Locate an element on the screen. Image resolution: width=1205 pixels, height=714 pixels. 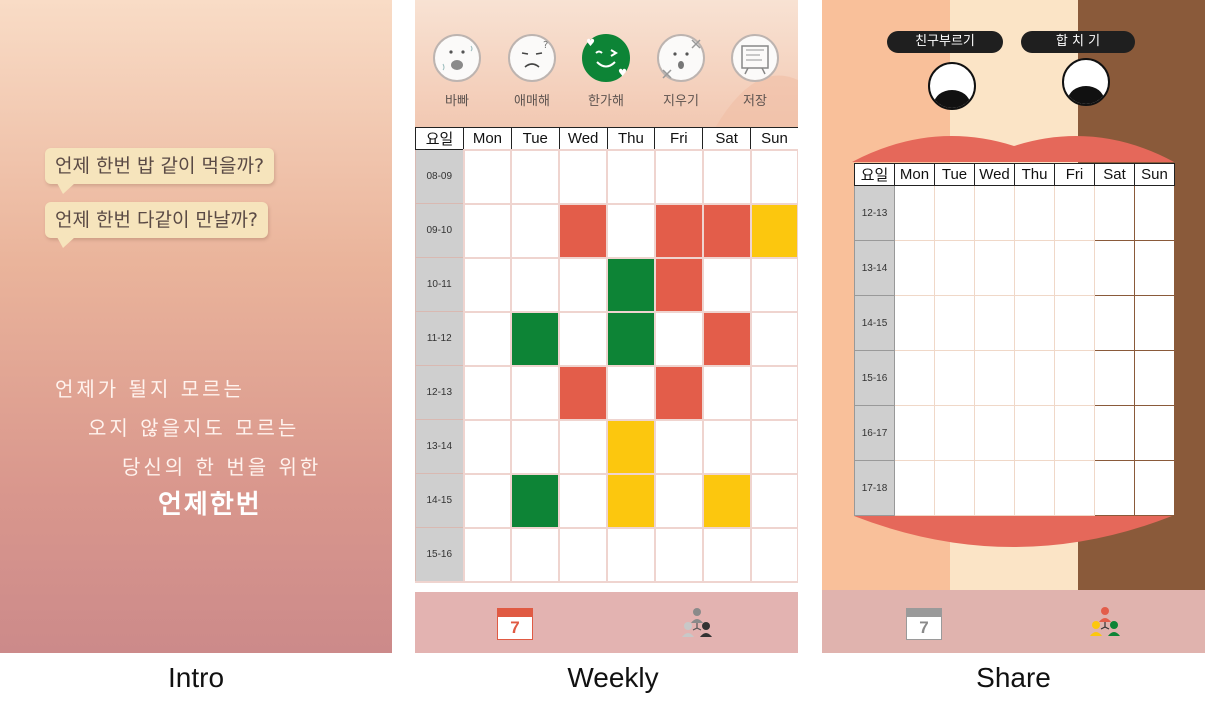
share-group-tab is located at coordinates (1105, 624).